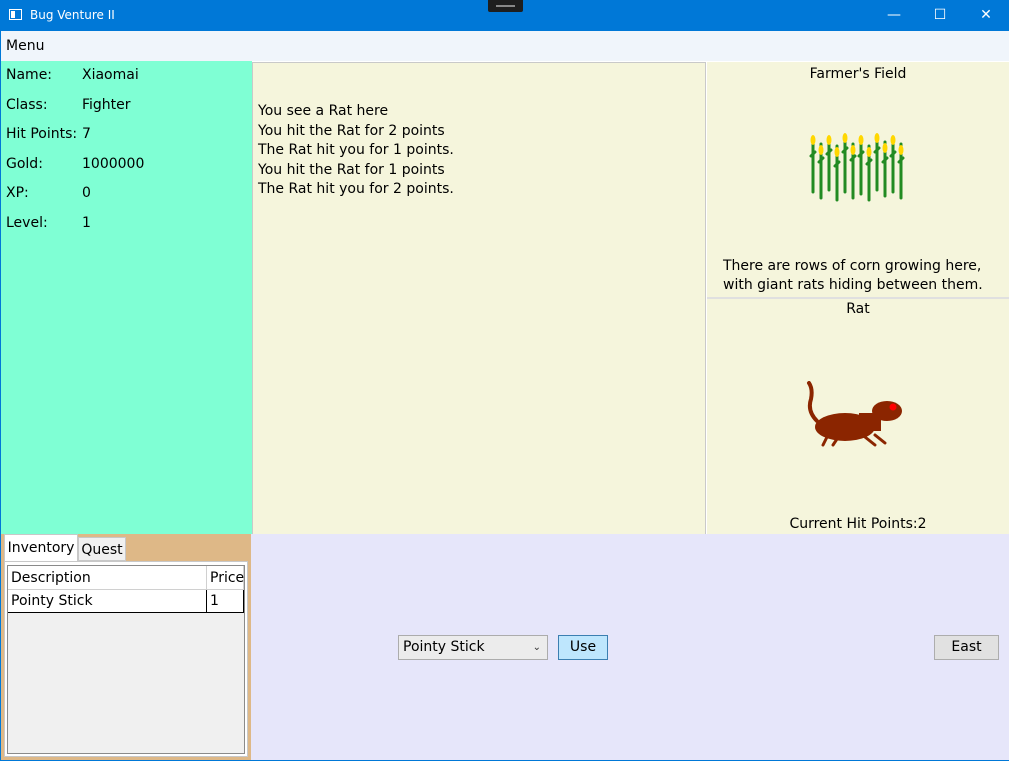  I want to click on level-label: Level:, so click(27, 223).